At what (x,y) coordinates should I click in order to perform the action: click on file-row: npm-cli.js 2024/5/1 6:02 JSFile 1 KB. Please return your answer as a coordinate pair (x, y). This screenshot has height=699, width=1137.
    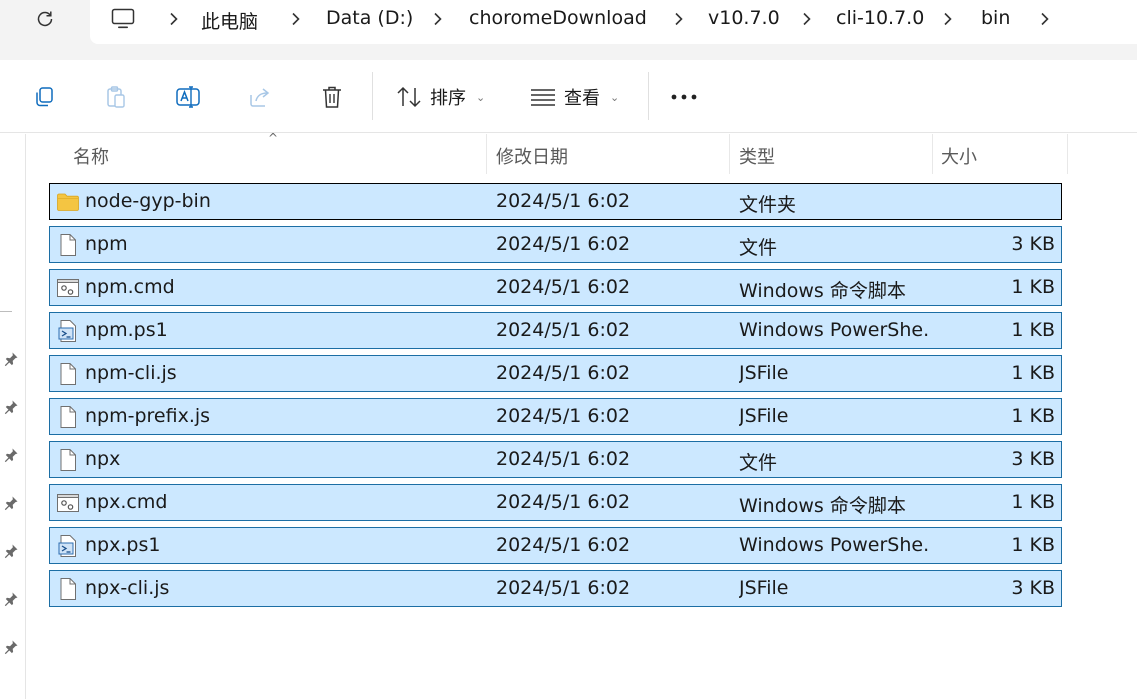
    Looking at the image, I should click on (555, 373).